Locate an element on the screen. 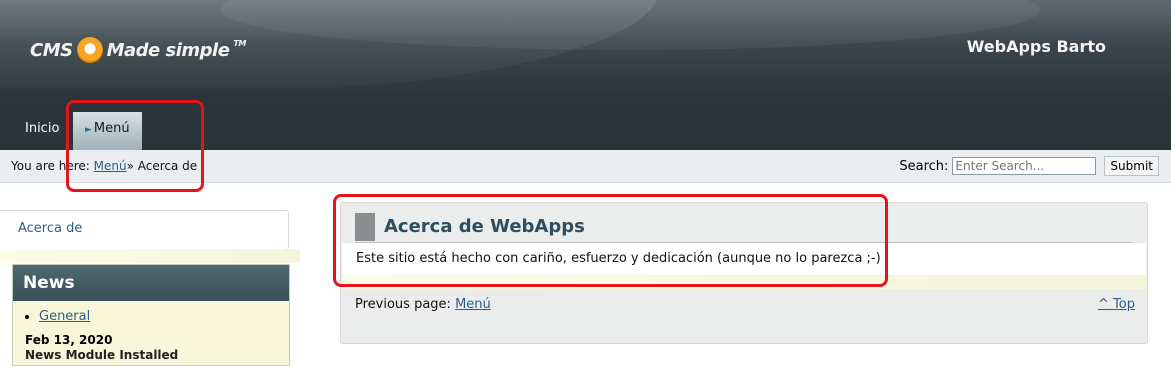  content-divider is located at coordinates (744, 282).